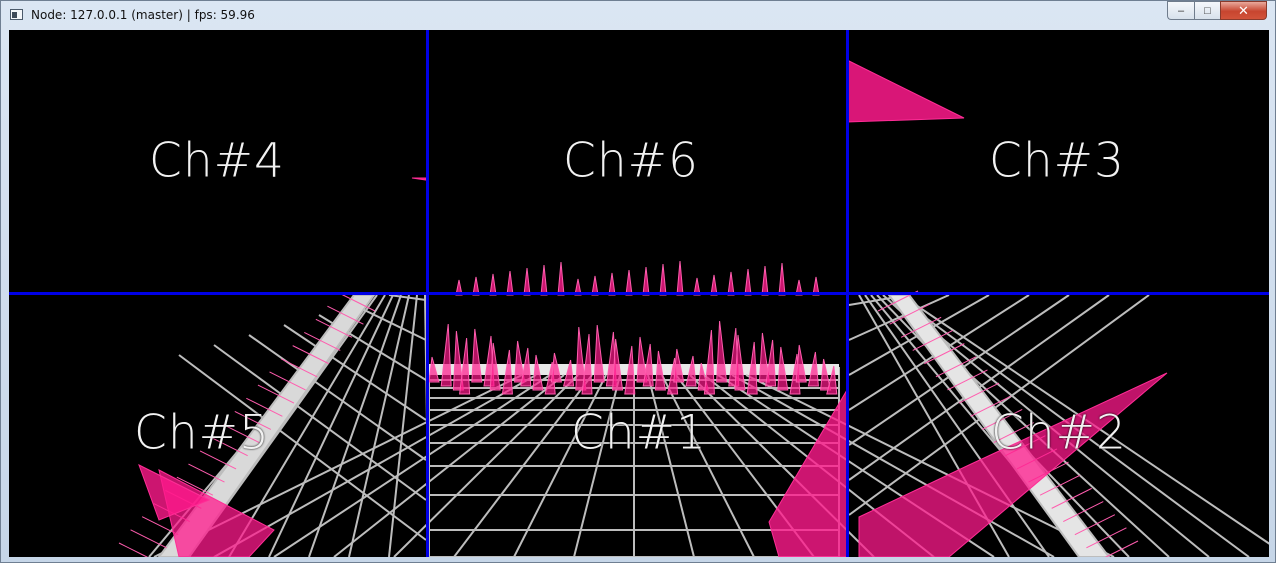 This screenshot has width=1276, height=563. I want to click on window-title: Node: 127.0.0.1 (master) | fps: 59.96, so click(143, 15).